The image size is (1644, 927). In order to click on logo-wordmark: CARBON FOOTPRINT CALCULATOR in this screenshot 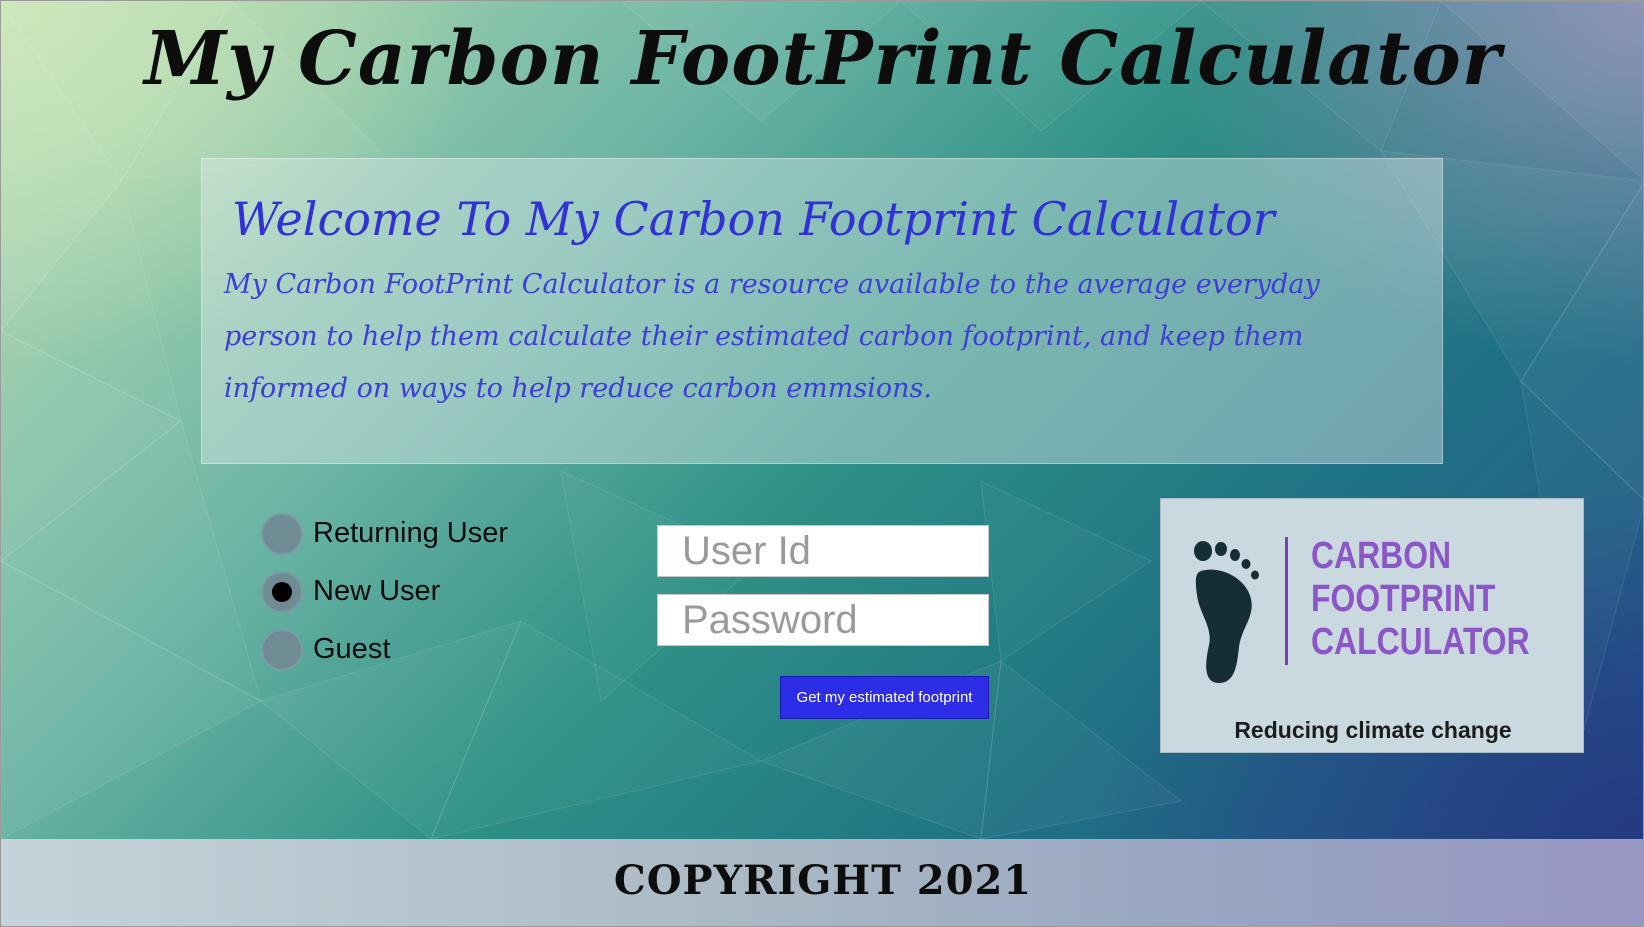, I will do `click(1420, 599)`.